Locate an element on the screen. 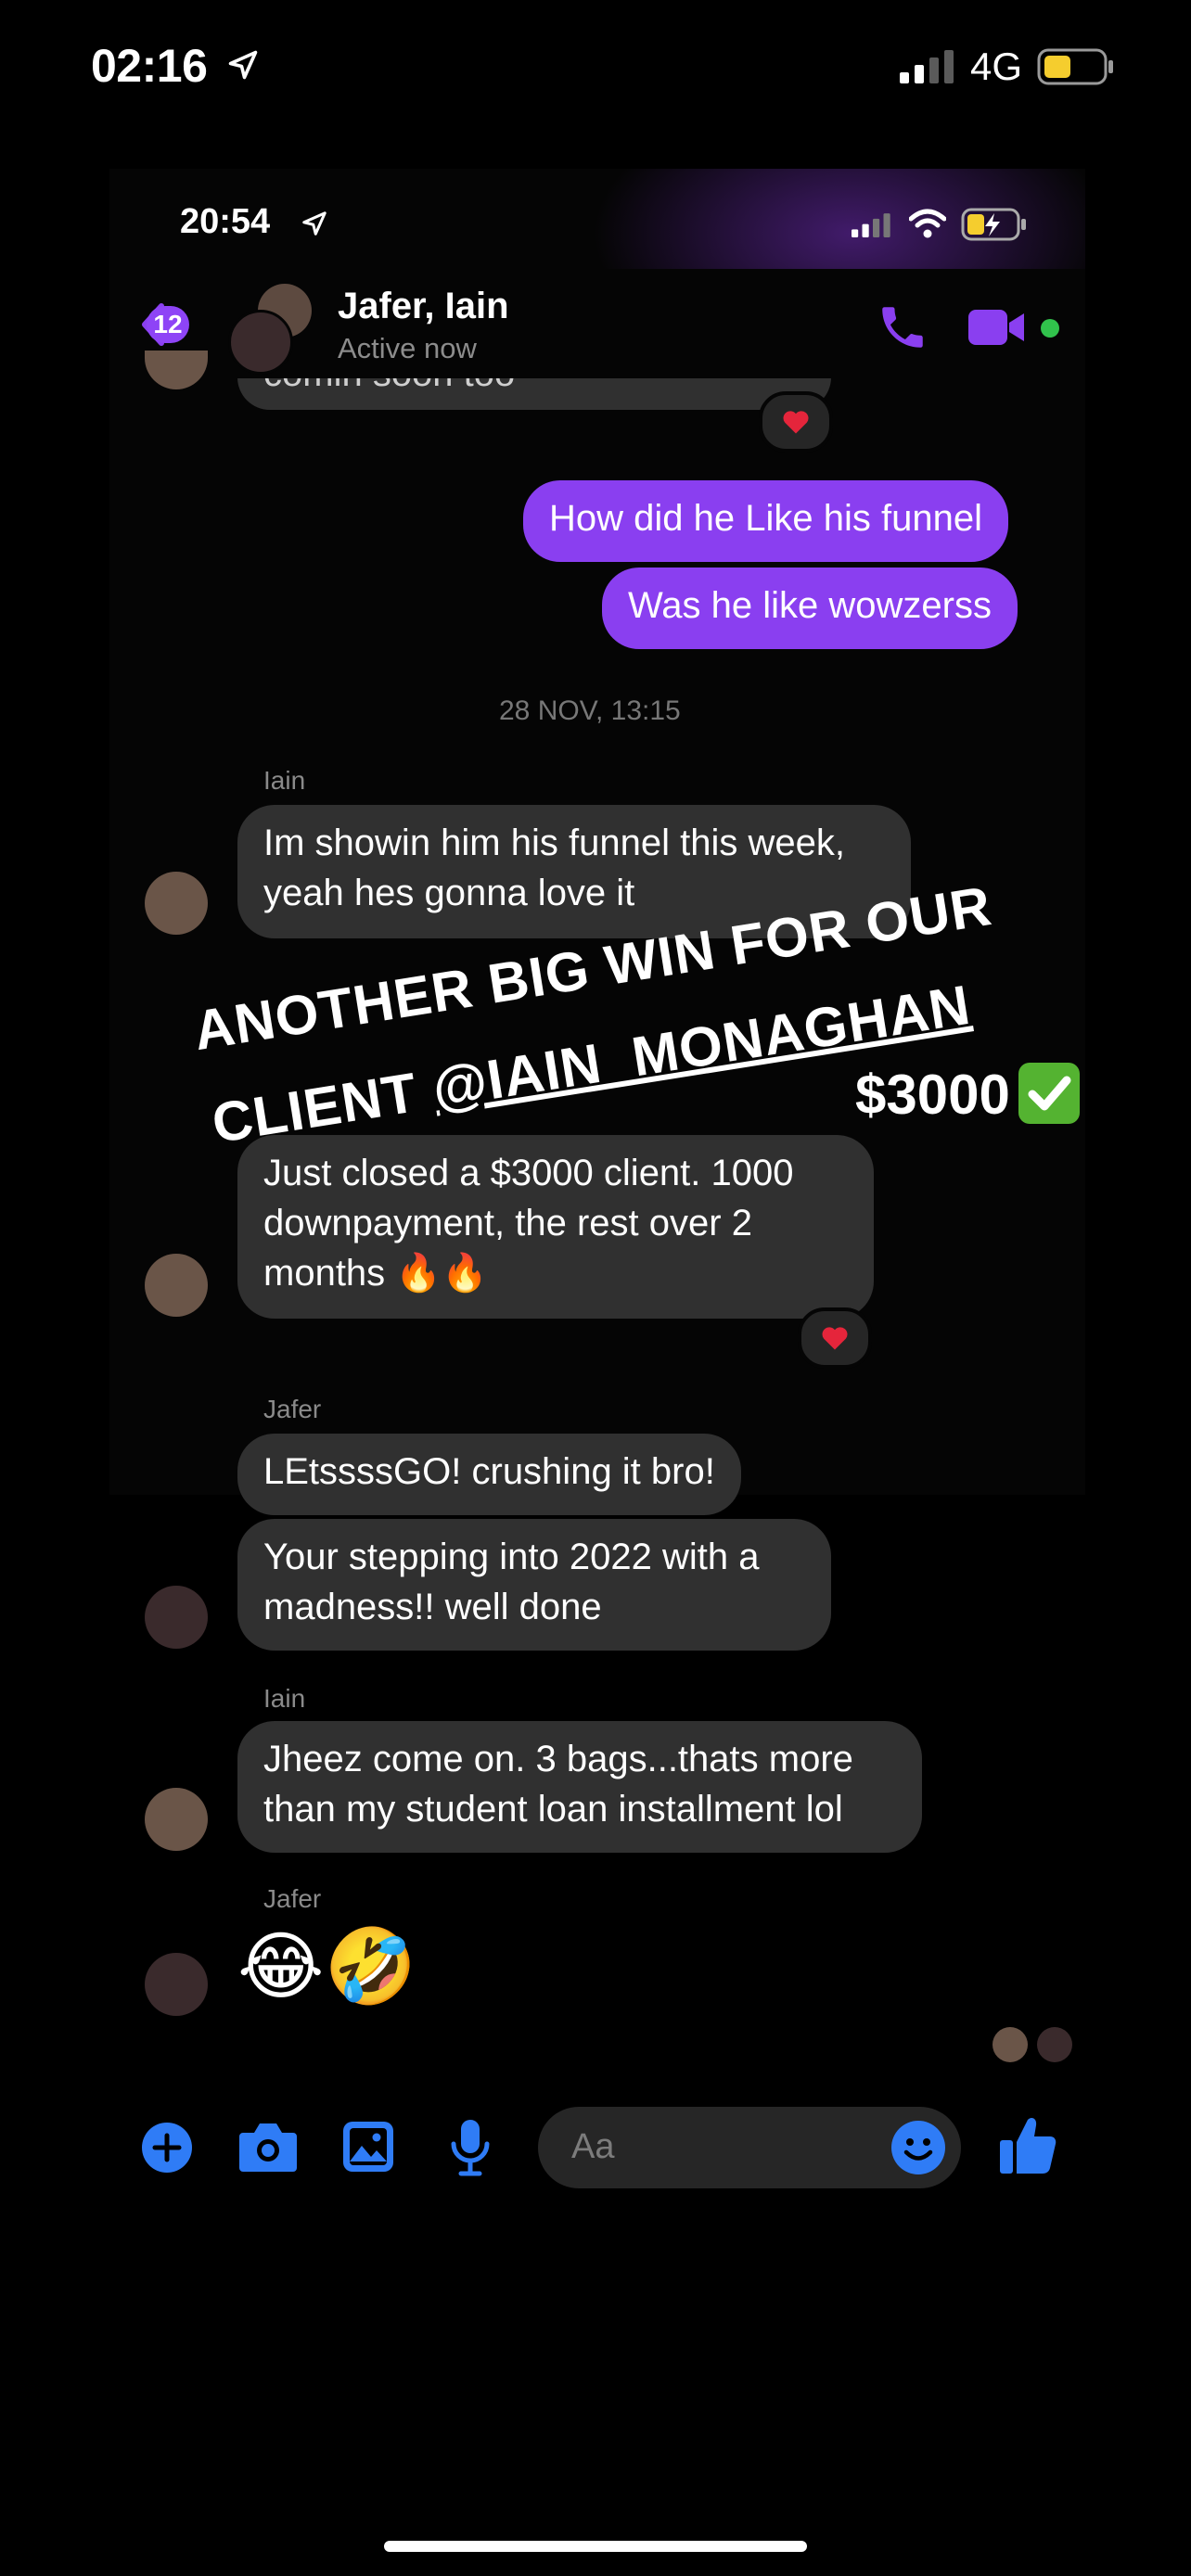  inner-status-time: 20:54 is located at coordinates (225, 222).